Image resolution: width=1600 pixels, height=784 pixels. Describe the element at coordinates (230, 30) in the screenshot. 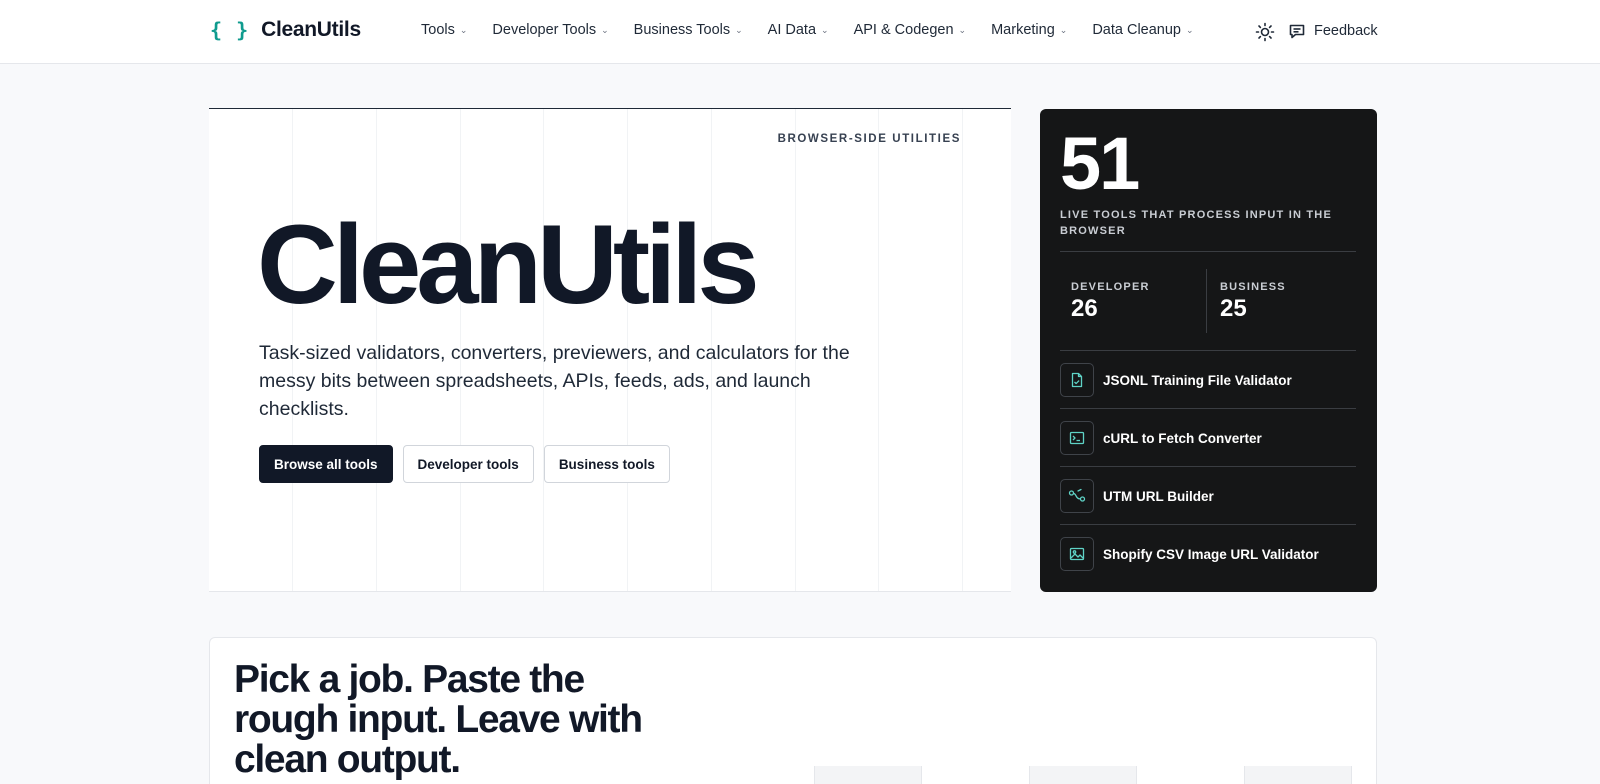

I see `braces-logo-icon: { }` at that location.